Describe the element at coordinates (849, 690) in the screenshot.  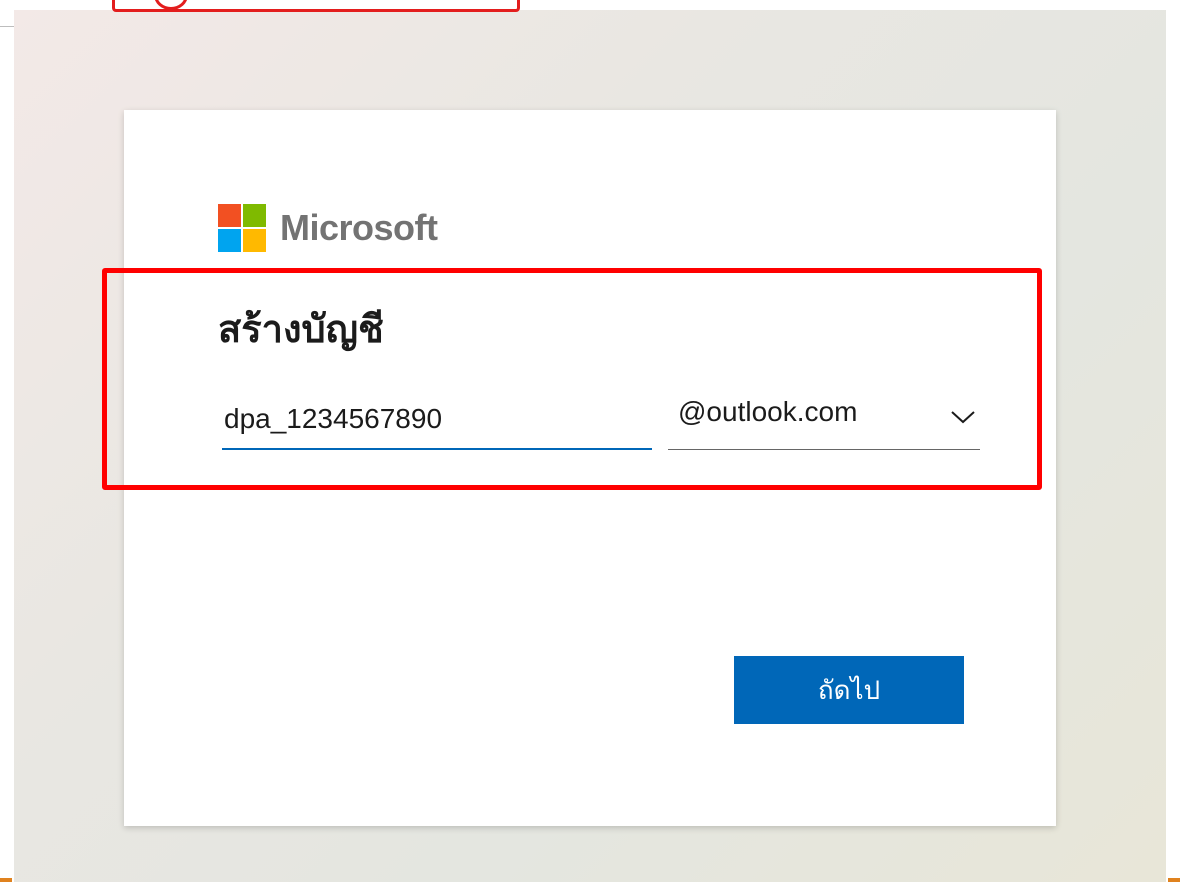
I see `next-button: ถัดไป` at that location.